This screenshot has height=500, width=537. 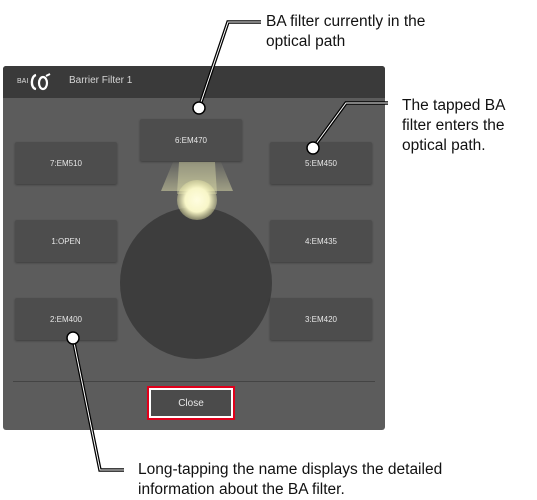 I want to click on callout-line: BA filter currently in the, so click(x=346, y=21).